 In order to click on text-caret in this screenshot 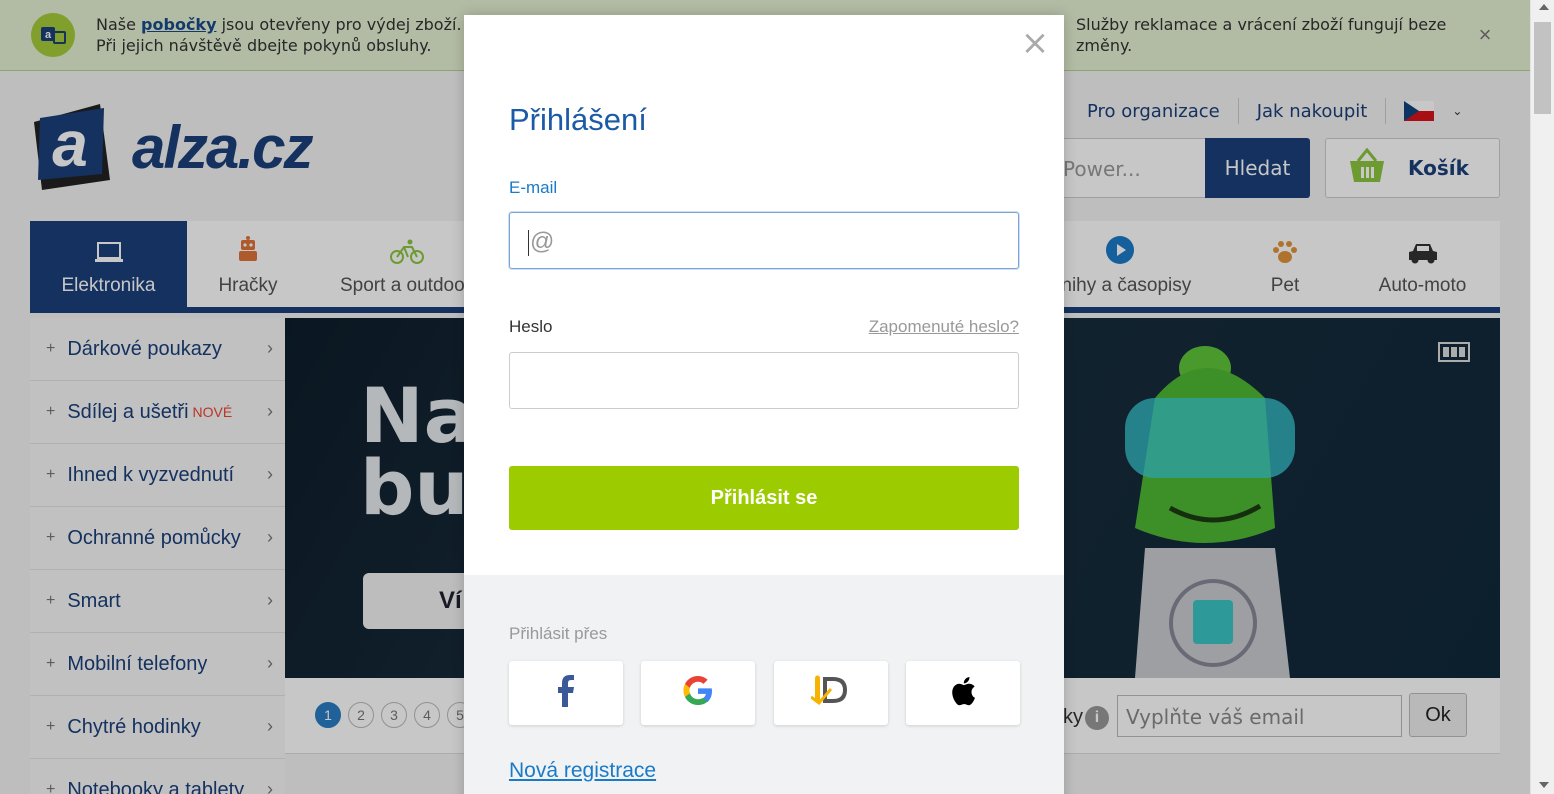, I will do `click(528, 242)`.